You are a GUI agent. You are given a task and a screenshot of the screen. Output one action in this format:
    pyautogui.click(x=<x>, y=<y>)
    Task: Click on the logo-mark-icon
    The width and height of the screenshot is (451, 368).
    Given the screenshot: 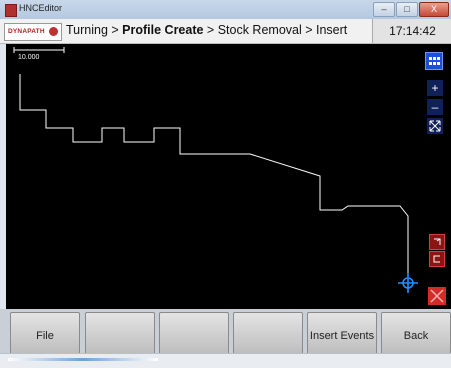 What is the action you would take?
    pyautogui.click(x=53, y=31)
    